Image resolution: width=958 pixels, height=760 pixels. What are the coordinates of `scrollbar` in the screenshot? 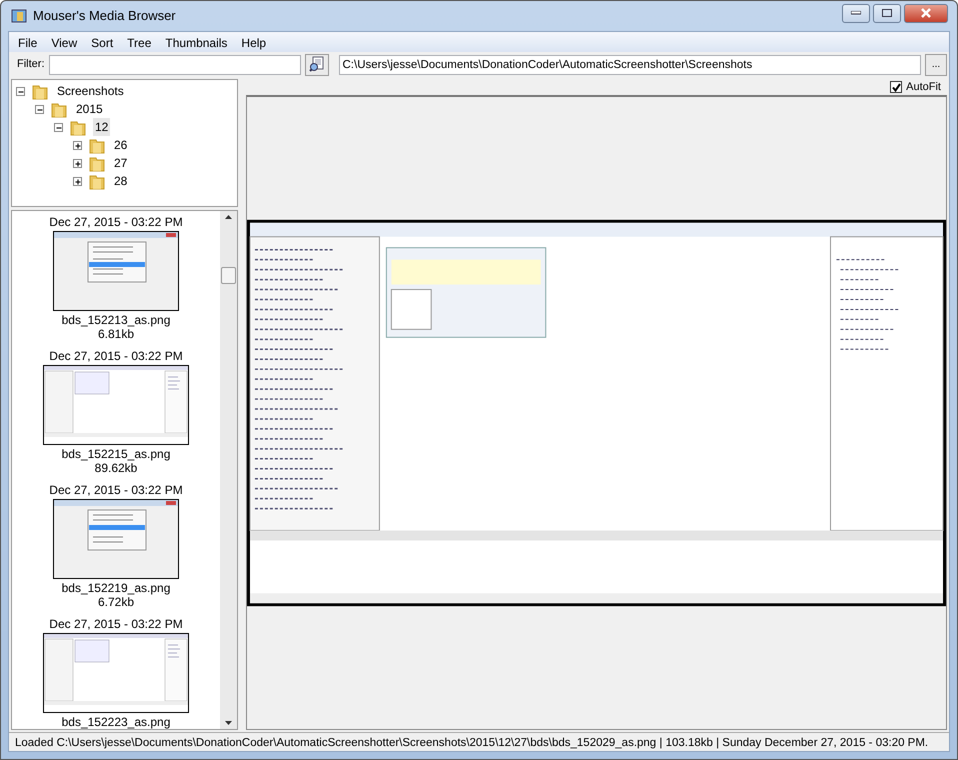 It's located at (228, 470).